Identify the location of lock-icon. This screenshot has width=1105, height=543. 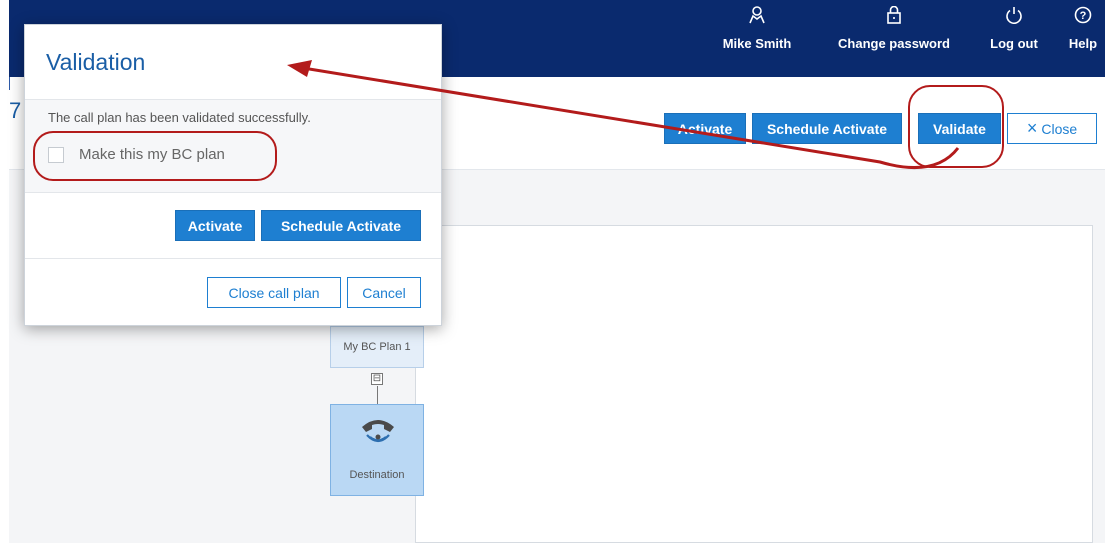
(894, 15).